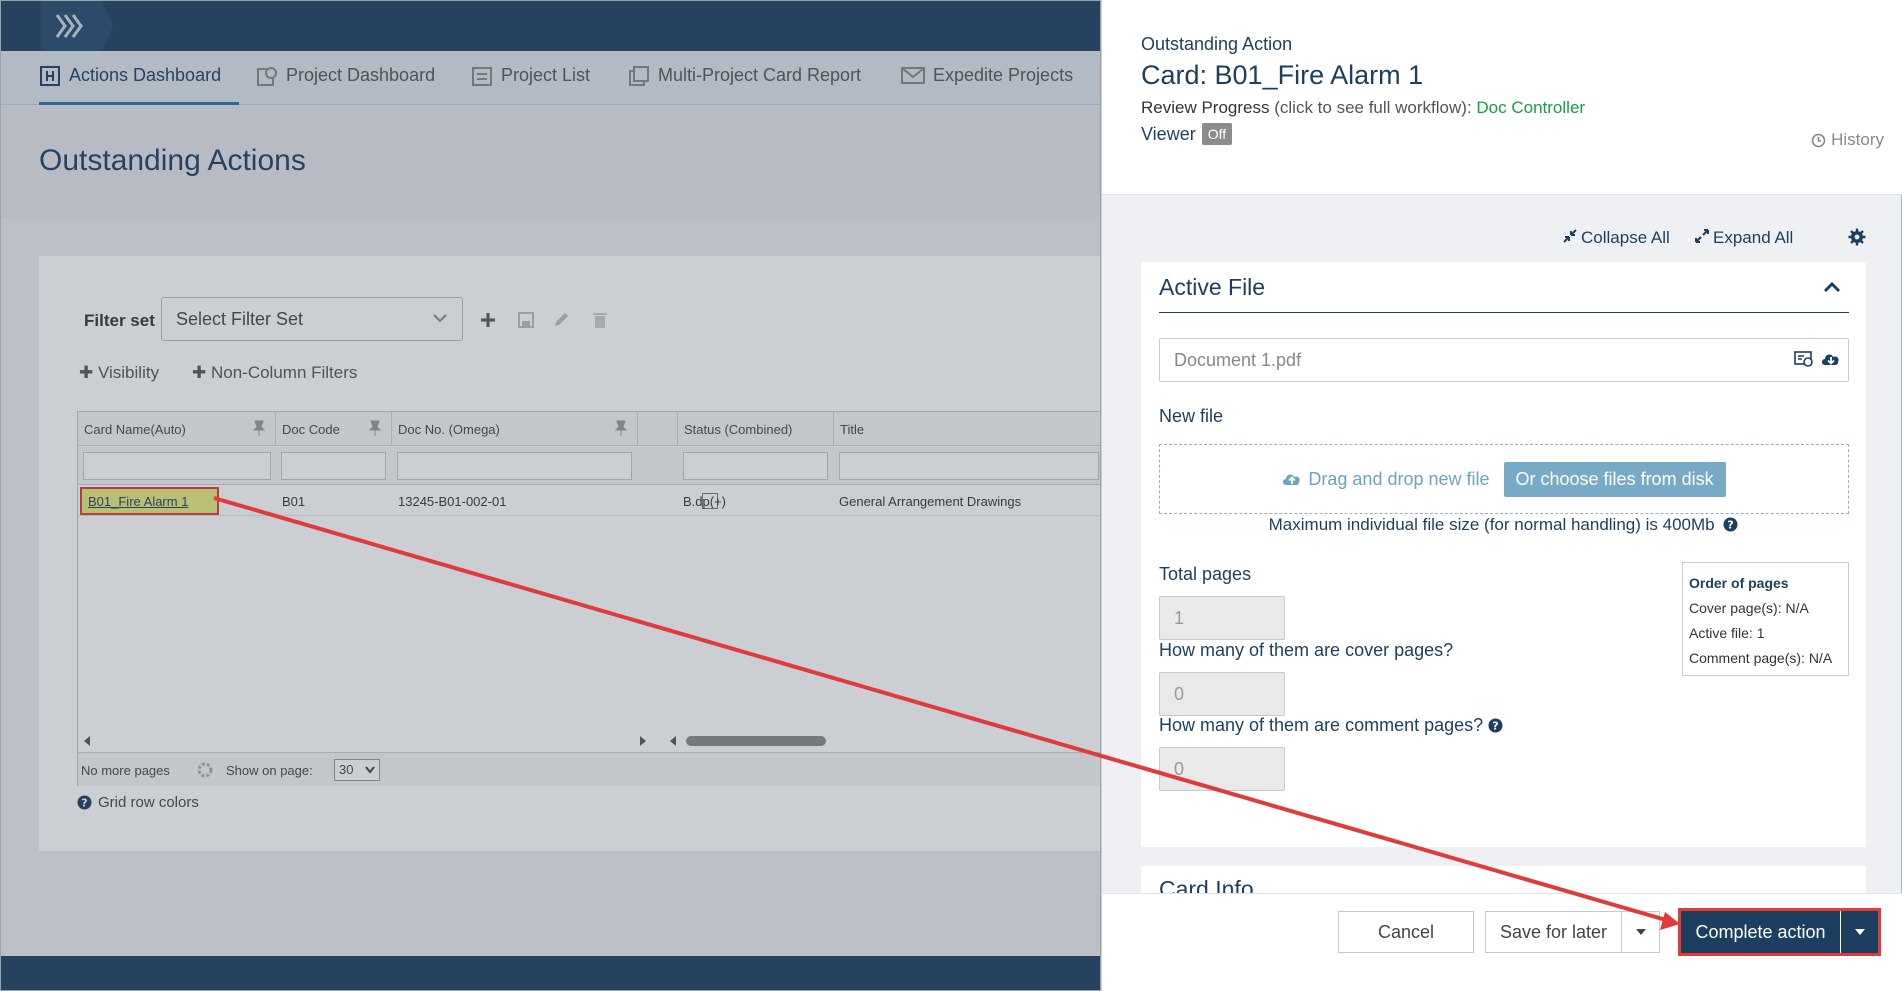 The height and width of the screenshot is (991, 1902). What do you see at coordinates (205, 770) in the screenshot?
I see `refresh-icon` at bounding box center [205, 770].